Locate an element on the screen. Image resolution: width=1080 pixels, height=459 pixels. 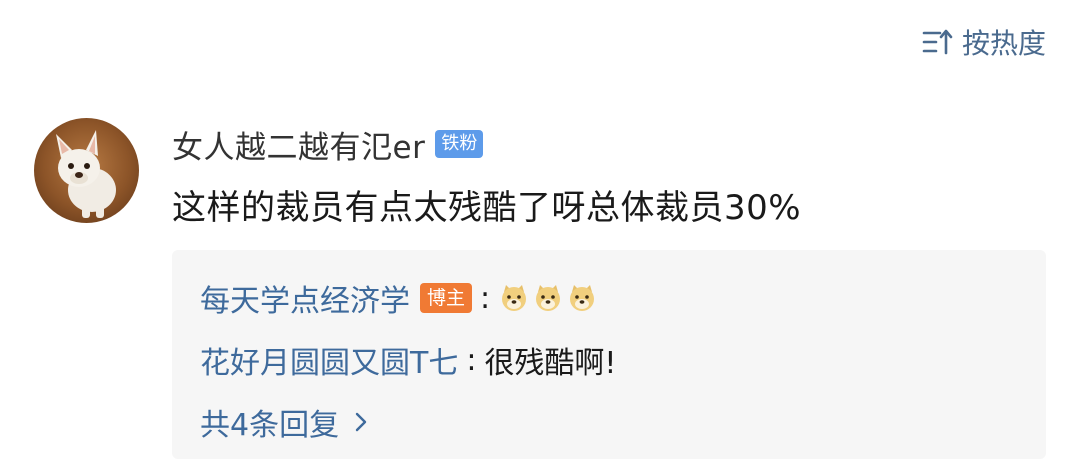
reply-item: 每天学点经济学 博主 : is located at coordinates (399, 298).